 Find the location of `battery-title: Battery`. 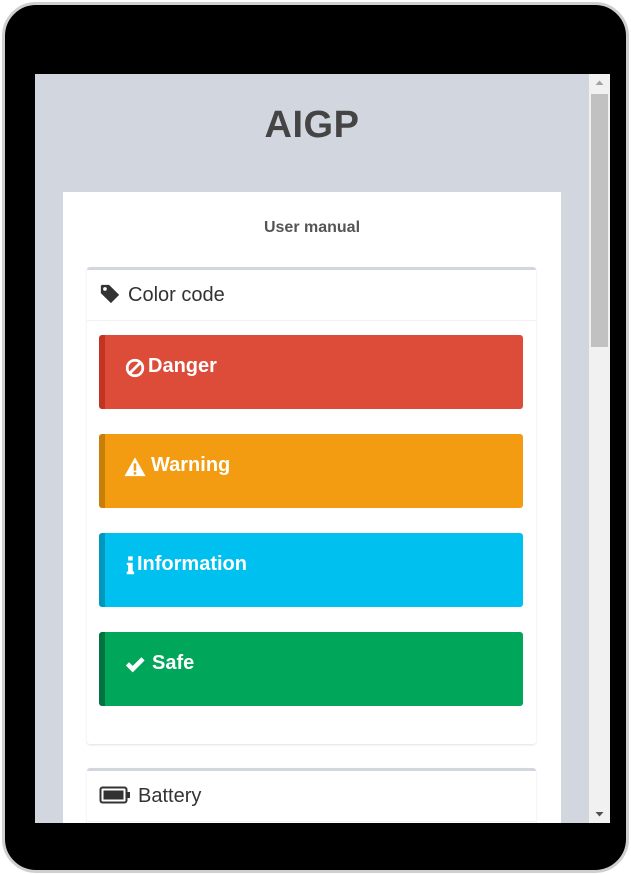

battery-title: Battery is located at coordinates (170, 796).